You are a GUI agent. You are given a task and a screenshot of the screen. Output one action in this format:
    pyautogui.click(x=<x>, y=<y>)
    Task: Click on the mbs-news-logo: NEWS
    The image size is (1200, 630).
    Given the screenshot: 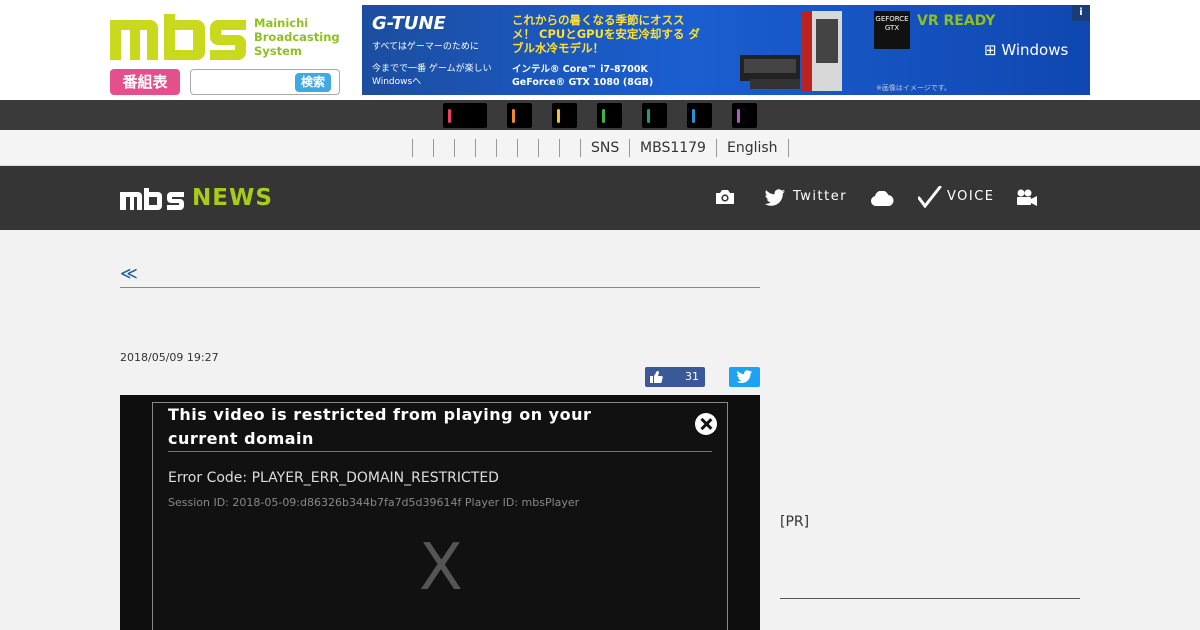 What is the action you would take?
    pyautogui.click(x=205, y=198)
    